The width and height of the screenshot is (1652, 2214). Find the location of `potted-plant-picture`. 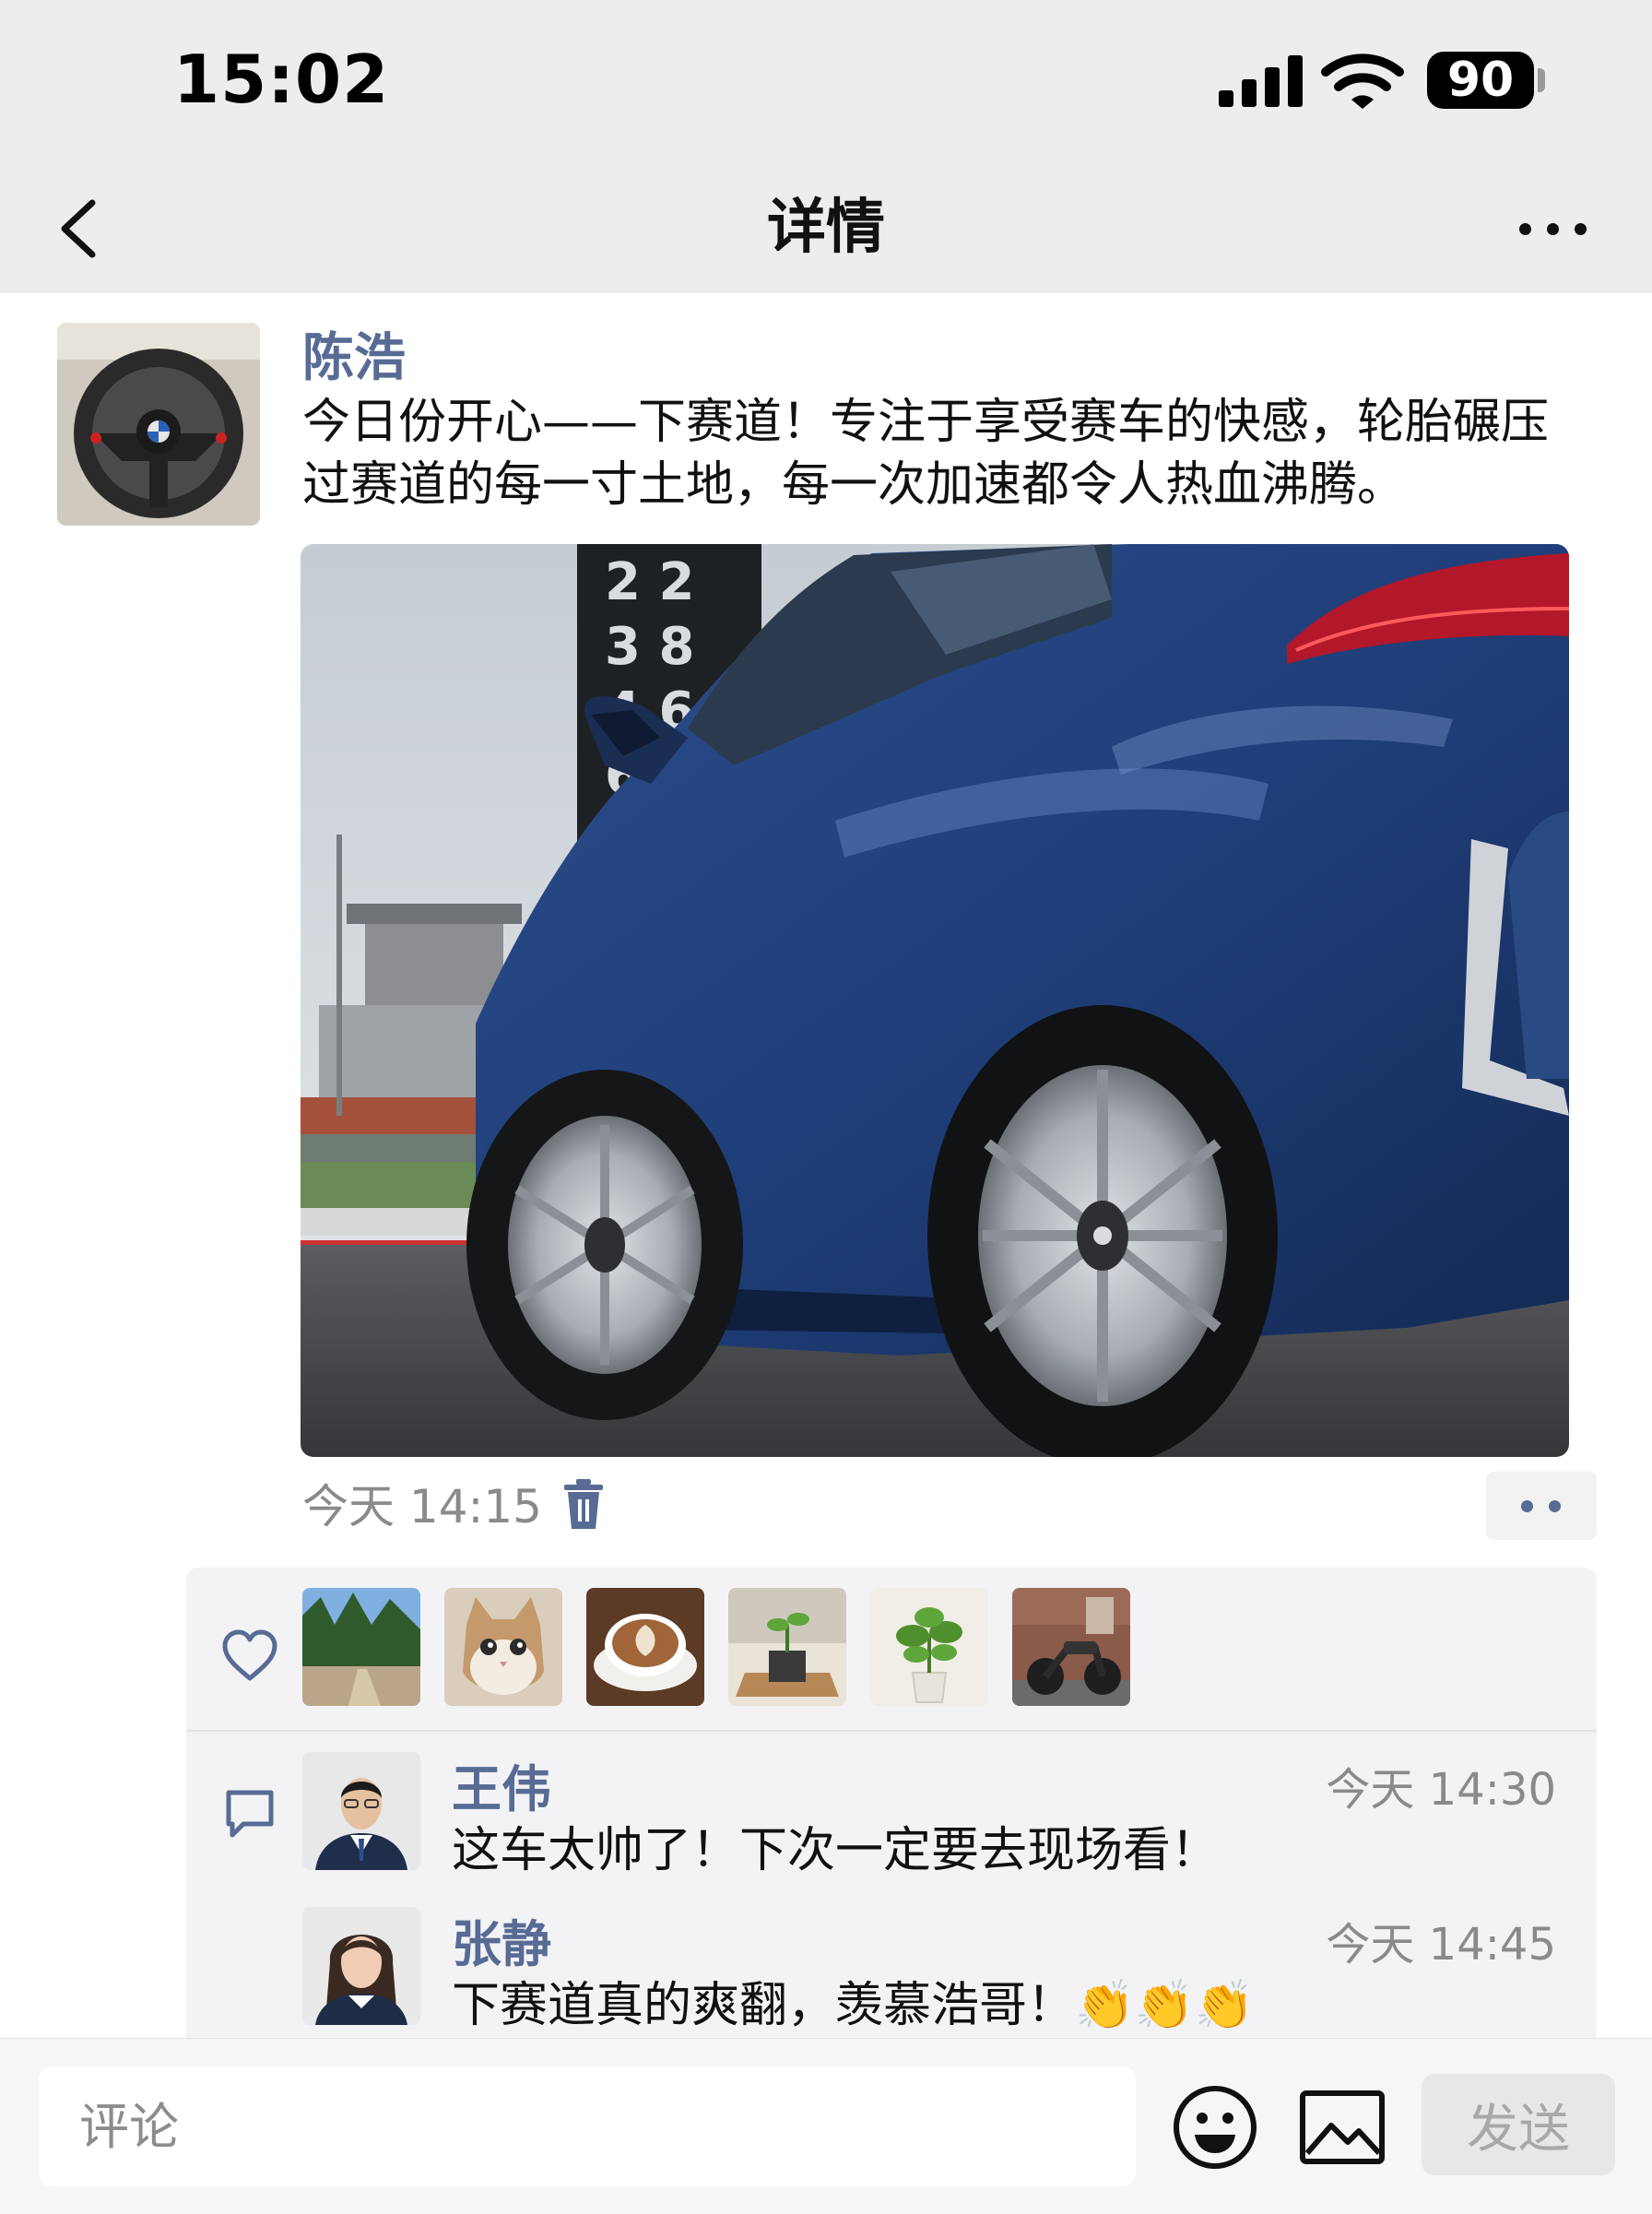

potted-plant-picture is located at coordinates (929, 1647).